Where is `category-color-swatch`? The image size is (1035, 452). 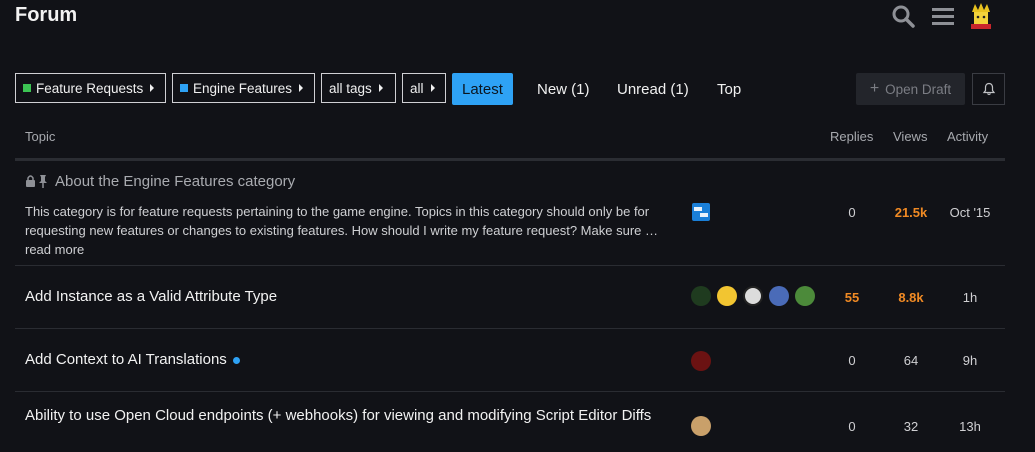 category-color-swatch is located at coordinates (27, 88).